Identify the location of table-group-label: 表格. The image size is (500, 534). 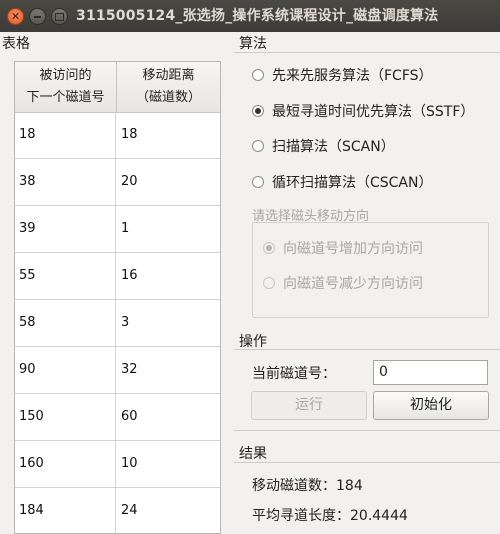
(16, 44).